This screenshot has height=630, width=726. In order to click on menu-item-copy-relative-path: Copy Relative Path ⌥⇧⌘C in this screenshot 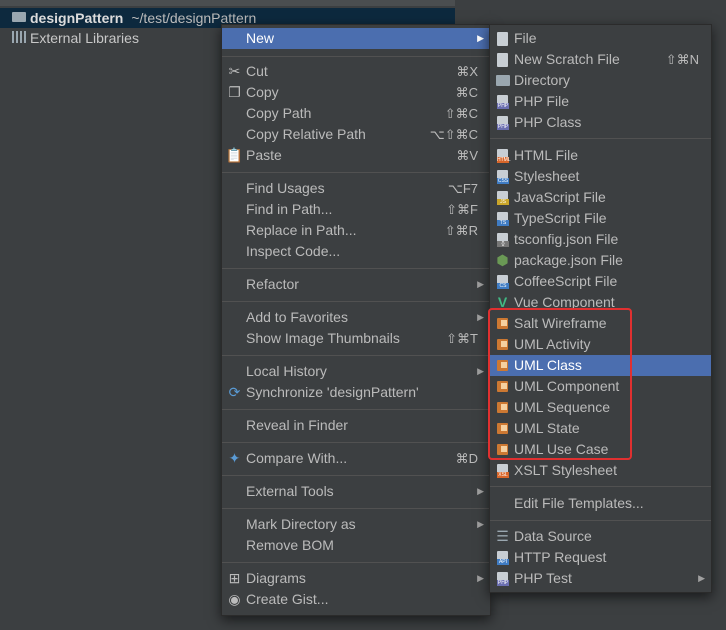, I will do `click(356, 134)`.